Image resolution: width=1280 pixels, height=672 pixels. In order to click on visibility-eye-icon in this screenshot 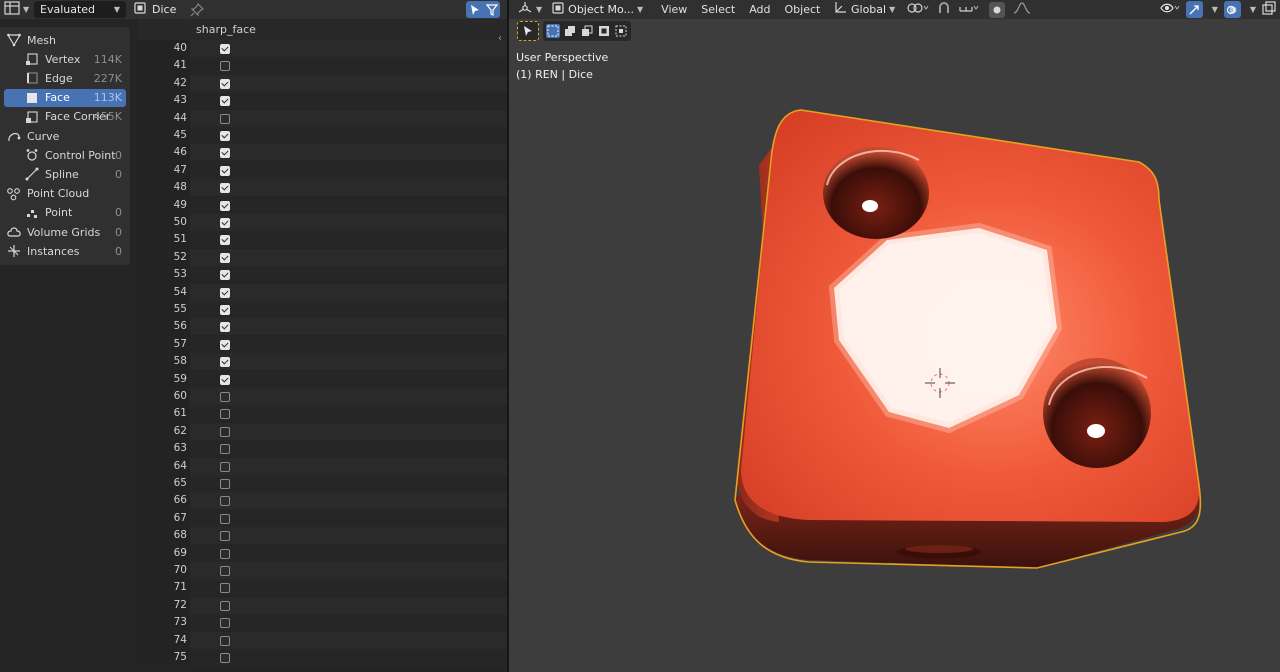, I will do `click(1169, 9)`.